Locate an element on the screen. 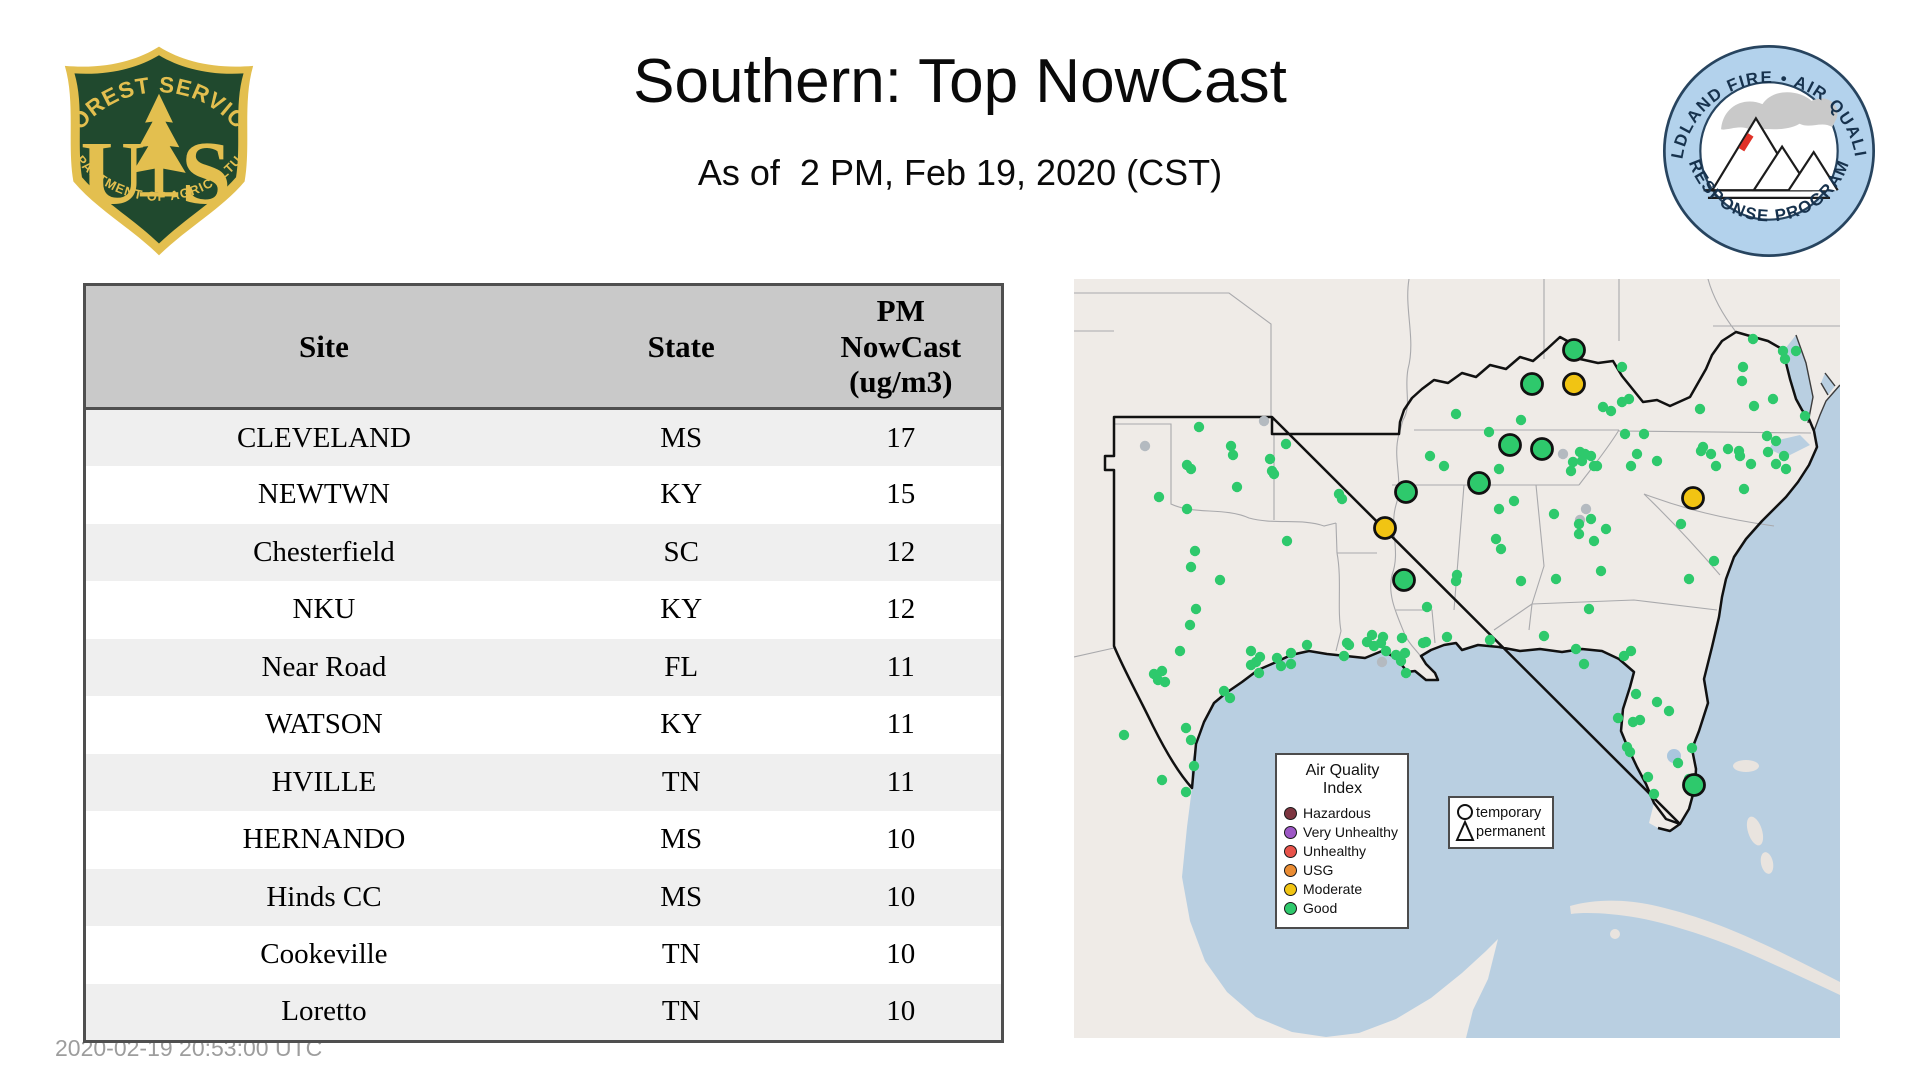 Image resolution: width=1920 pixels, height=1080 pixels. table-cell: MS is located at coordinates (681, 896).